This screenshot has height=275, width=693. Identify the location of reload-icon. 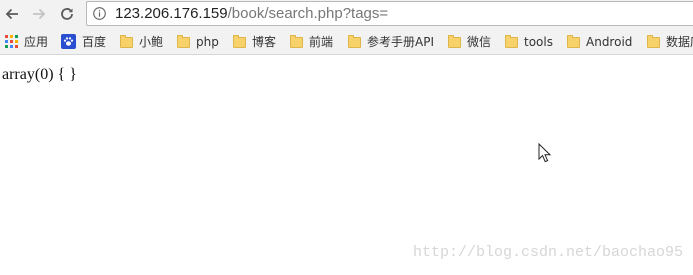
(67, 14).